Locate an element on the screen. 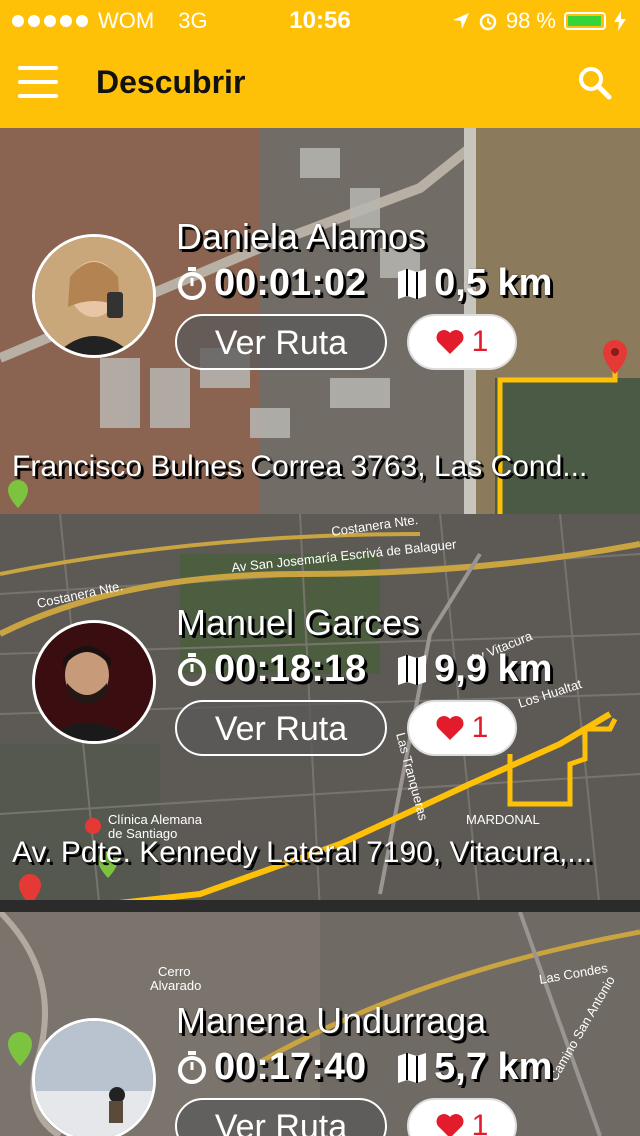 The image size is (640, 1136). route-stats: 00:18:18 9,9 km is located at coordinates (364, 669).